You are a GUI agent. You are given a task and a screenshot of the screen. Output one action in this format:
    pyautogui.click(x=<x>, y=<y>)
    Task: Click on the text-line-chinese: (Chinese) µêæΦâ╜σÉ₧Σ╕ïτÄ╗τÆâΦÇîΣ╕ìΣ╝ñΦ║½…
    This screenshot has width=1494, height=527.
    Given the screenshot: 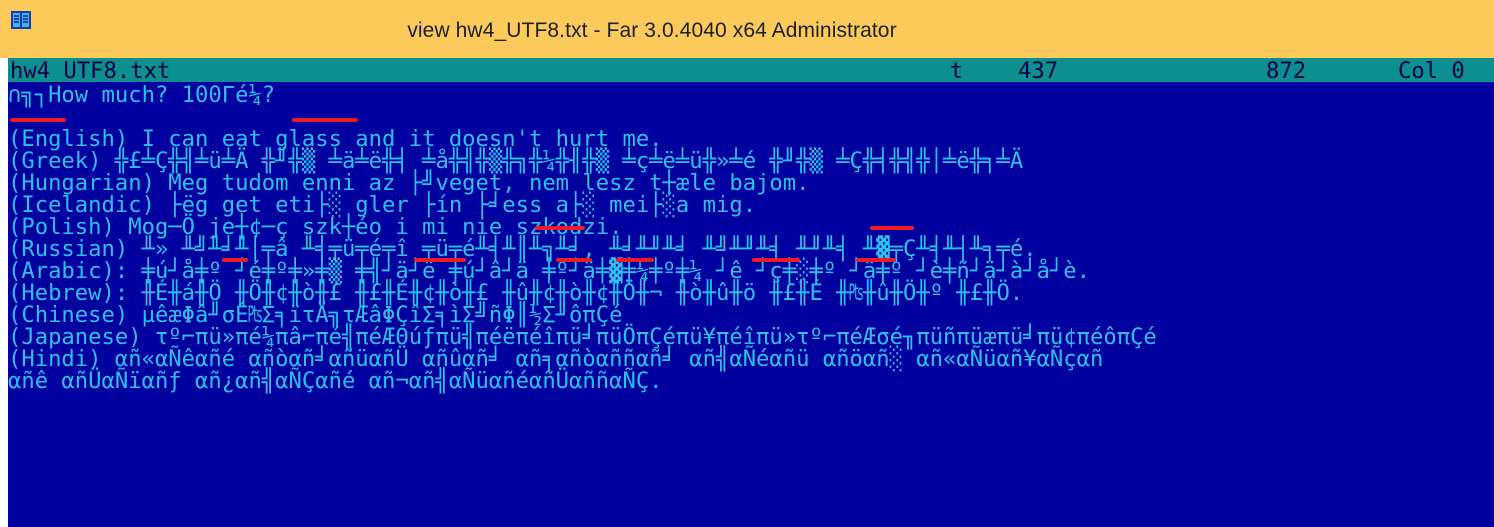 What is the action you would take?
    pyautogui.click(x=315, y=315)
    